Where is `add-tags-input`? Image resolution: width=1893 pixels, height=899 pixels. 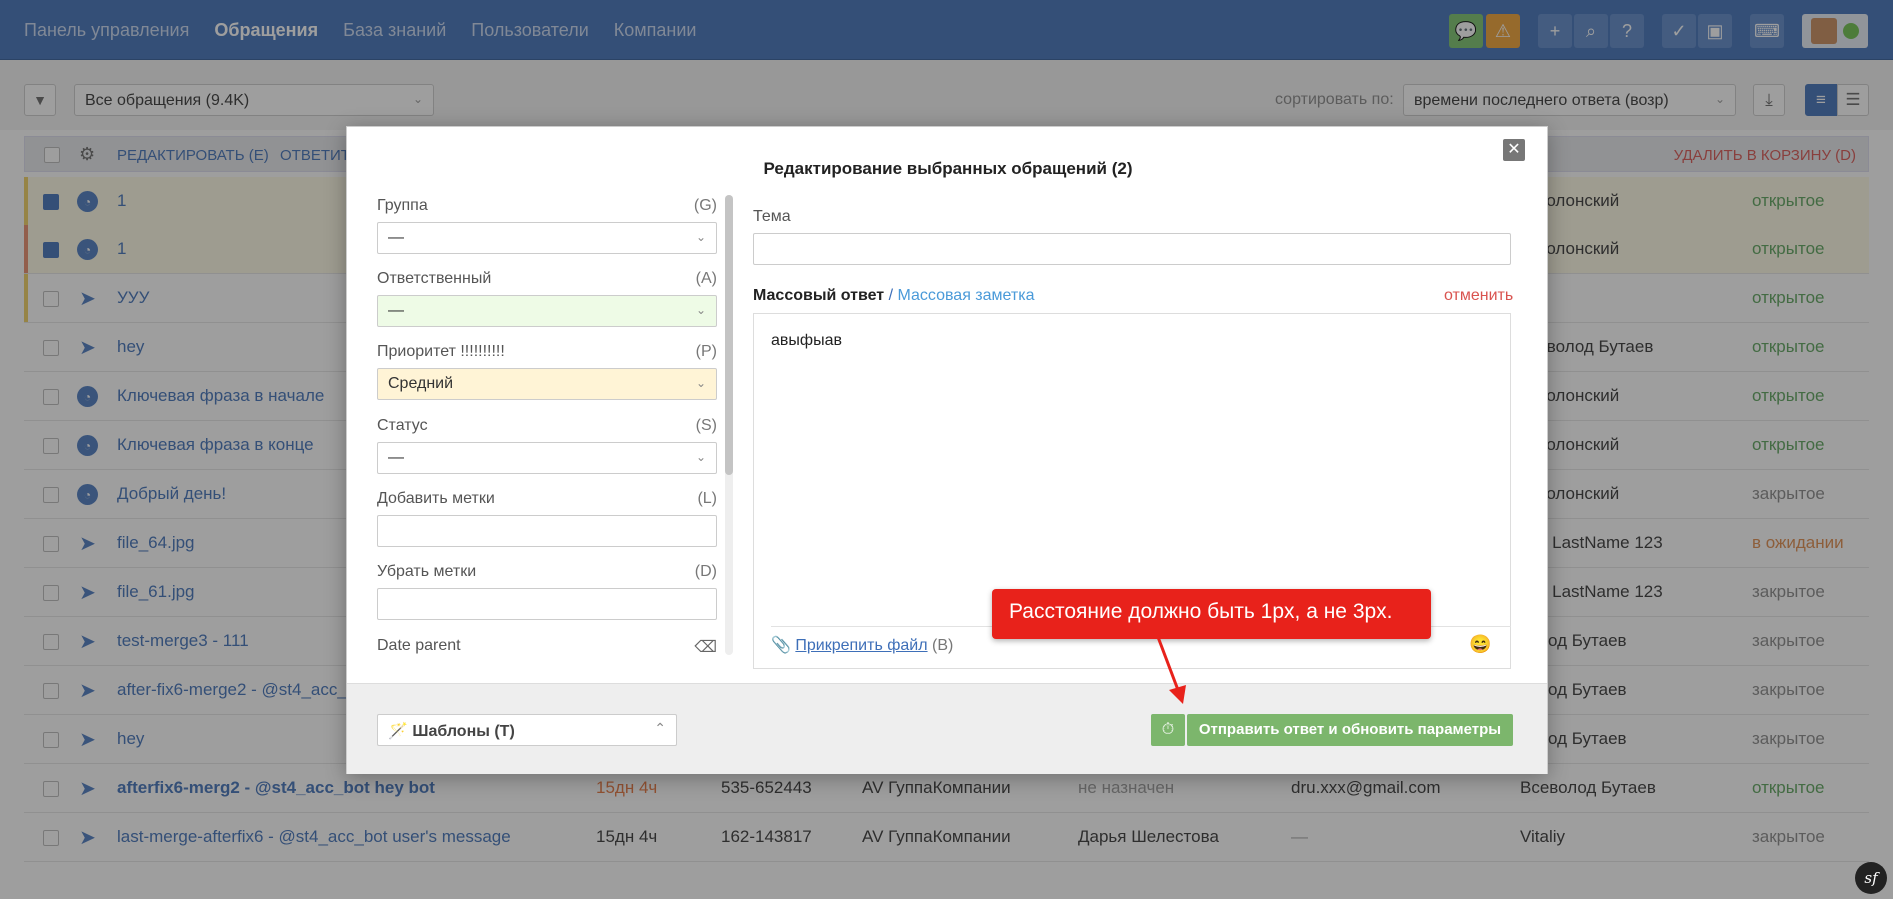
add-tags-input is located at coordinates (547, 531).